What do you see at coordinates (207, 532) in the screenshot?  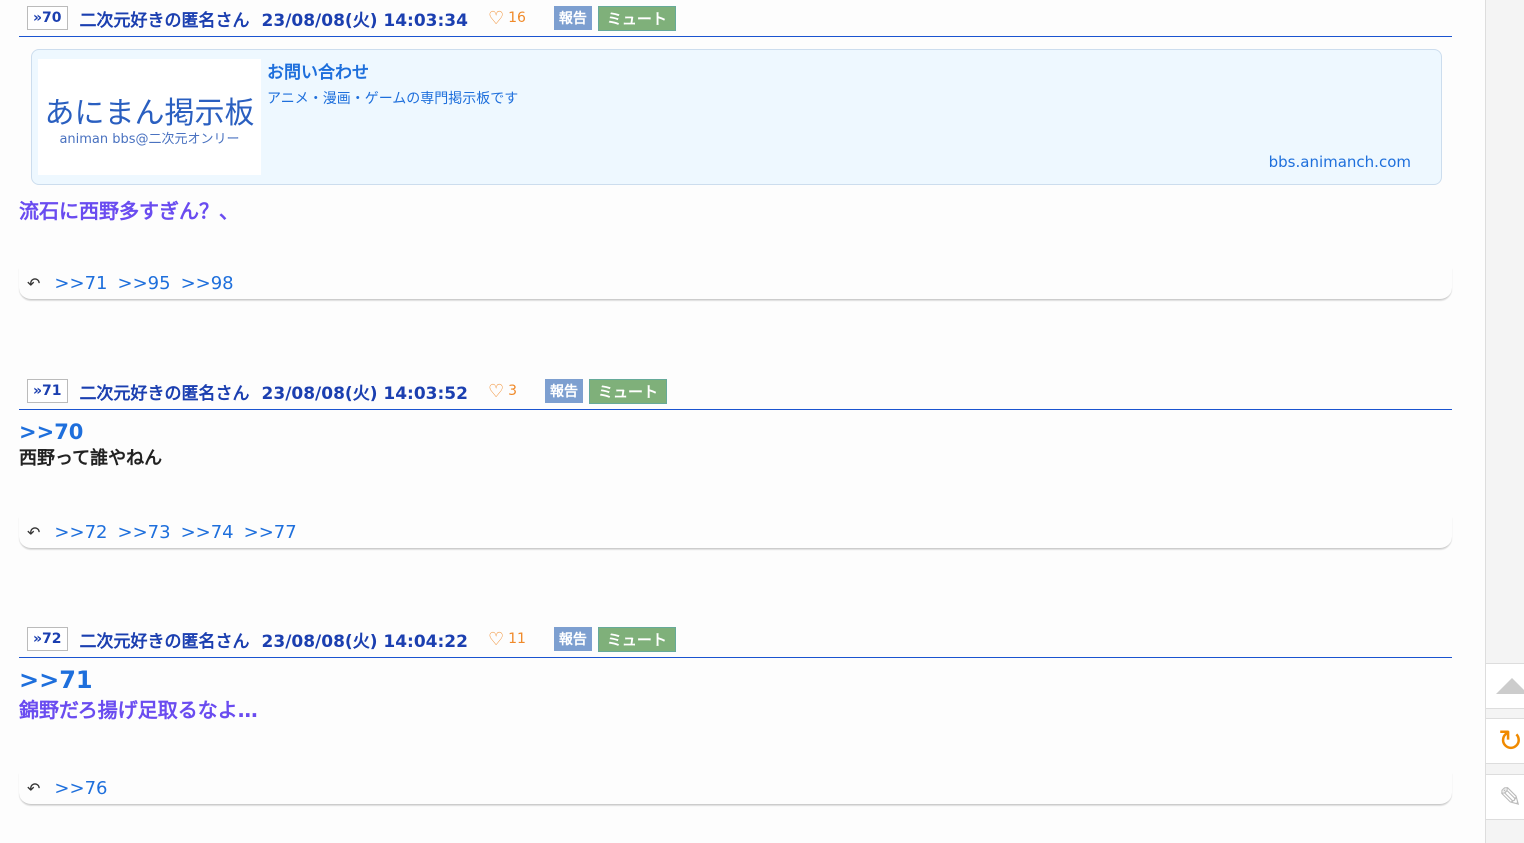 I see `reply-link: >>74` at bounding box center [207, 532].